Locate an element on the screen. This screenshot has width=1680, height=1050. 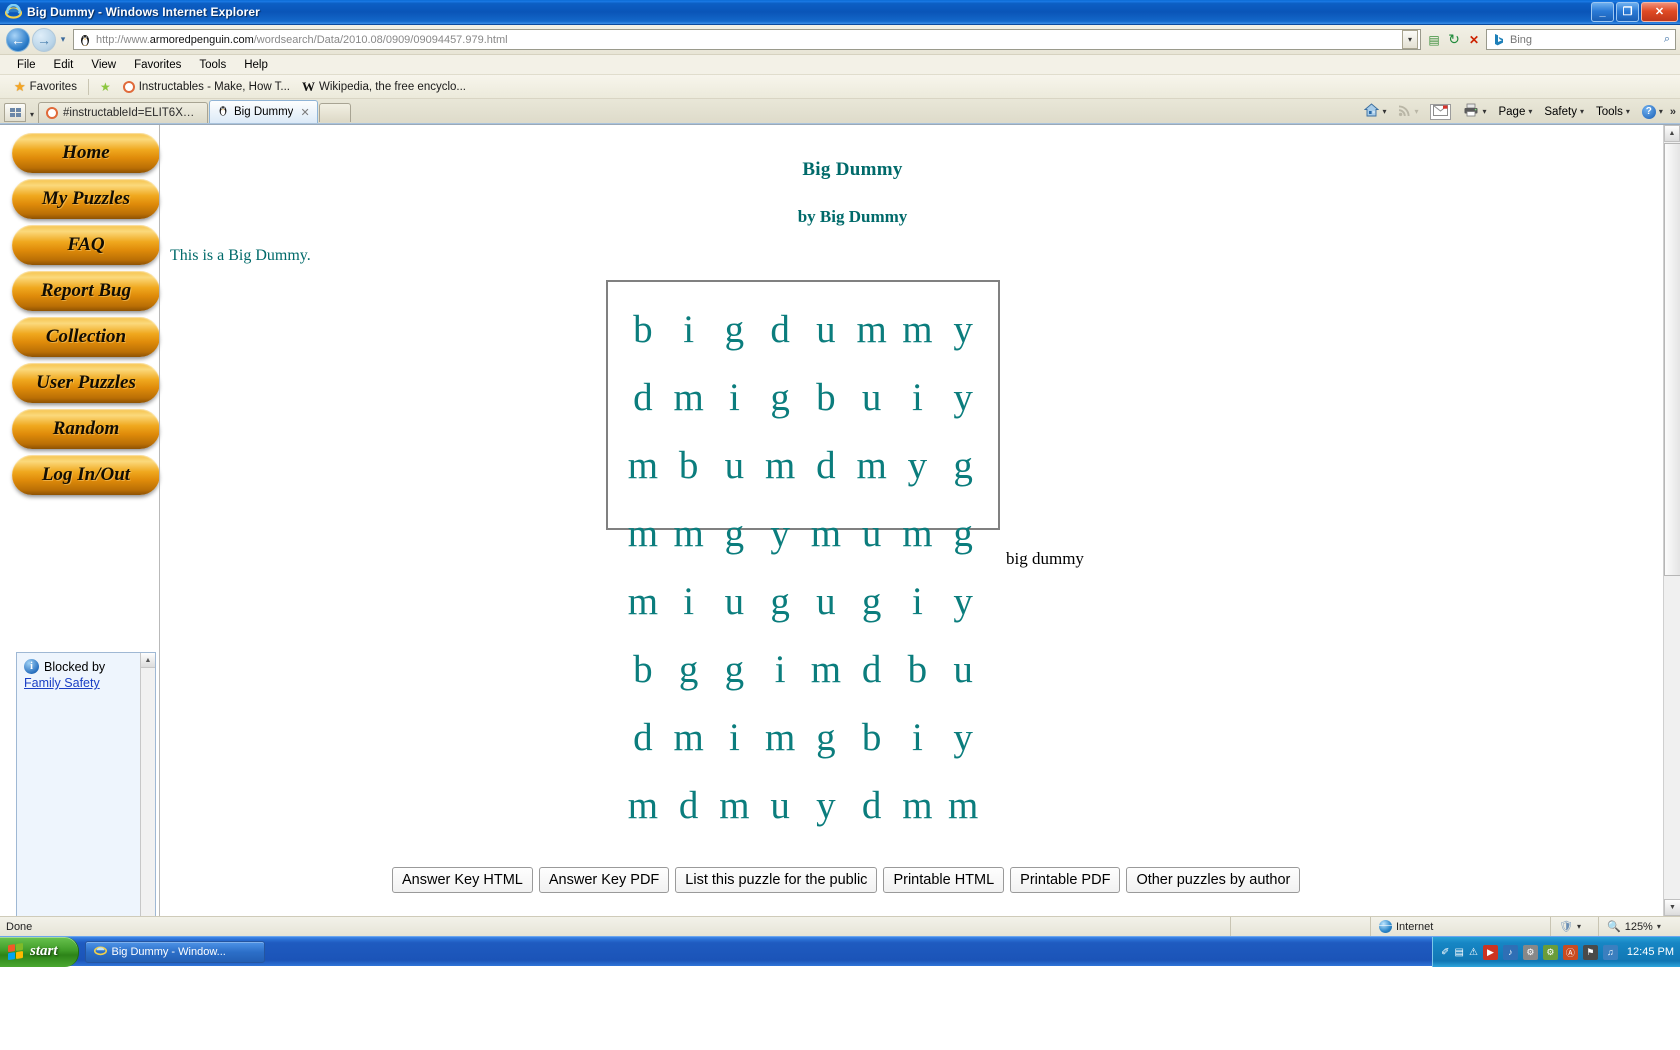
menu-edit: Edit is located at coordinates (64, 65).